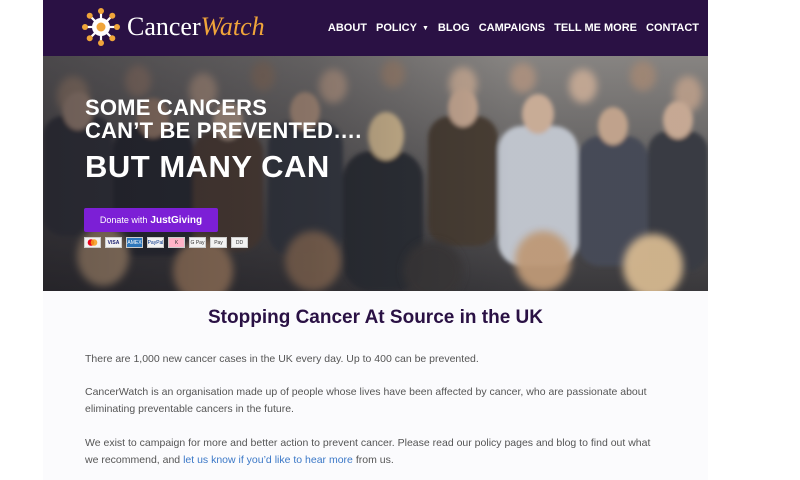  Describe the element at coordinates (232, 26) in the screenshot. I see `logo-word-watch: Watch` at that location.